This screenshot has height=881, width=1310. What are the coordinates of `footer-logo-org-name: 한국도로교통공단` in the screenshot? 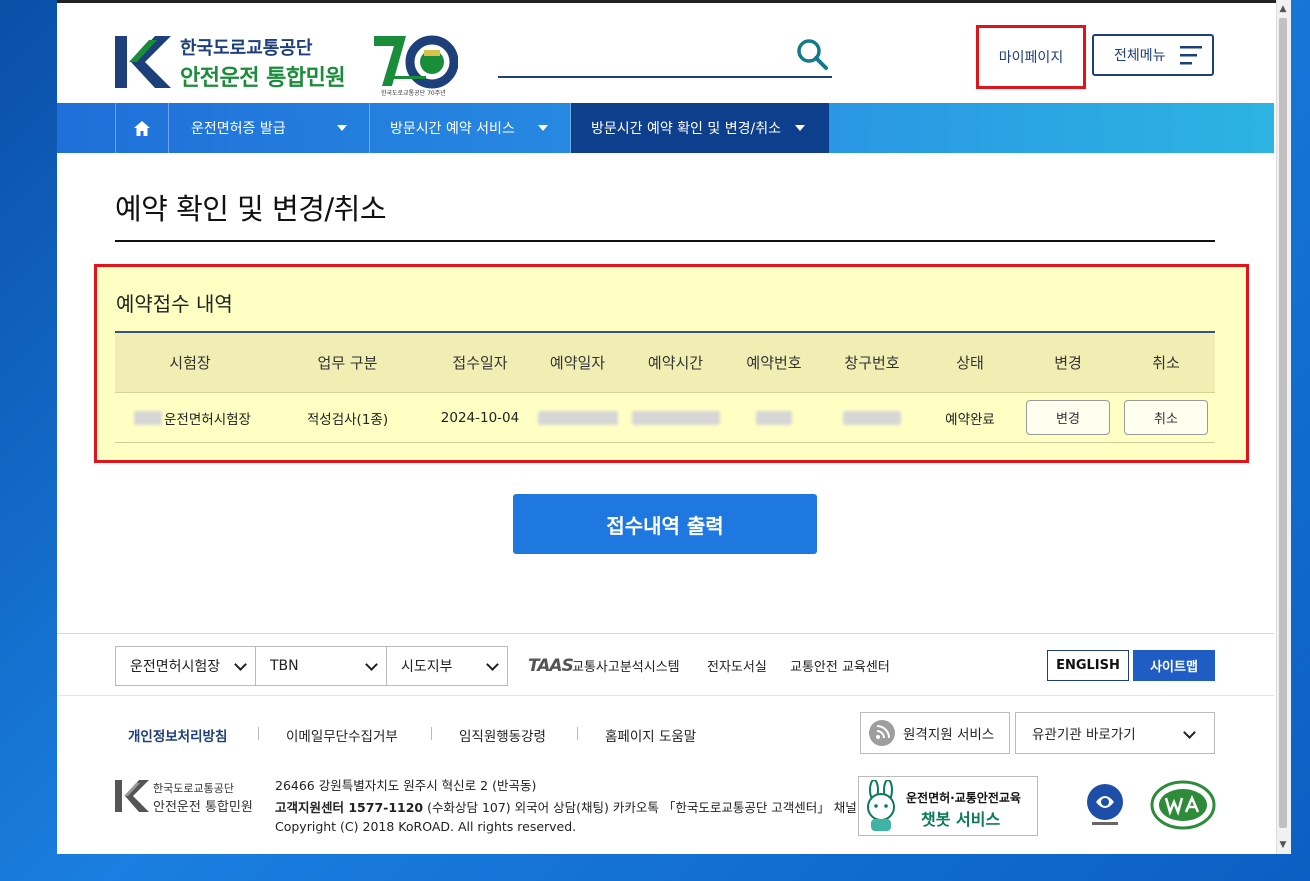 It's located at (193, 788).